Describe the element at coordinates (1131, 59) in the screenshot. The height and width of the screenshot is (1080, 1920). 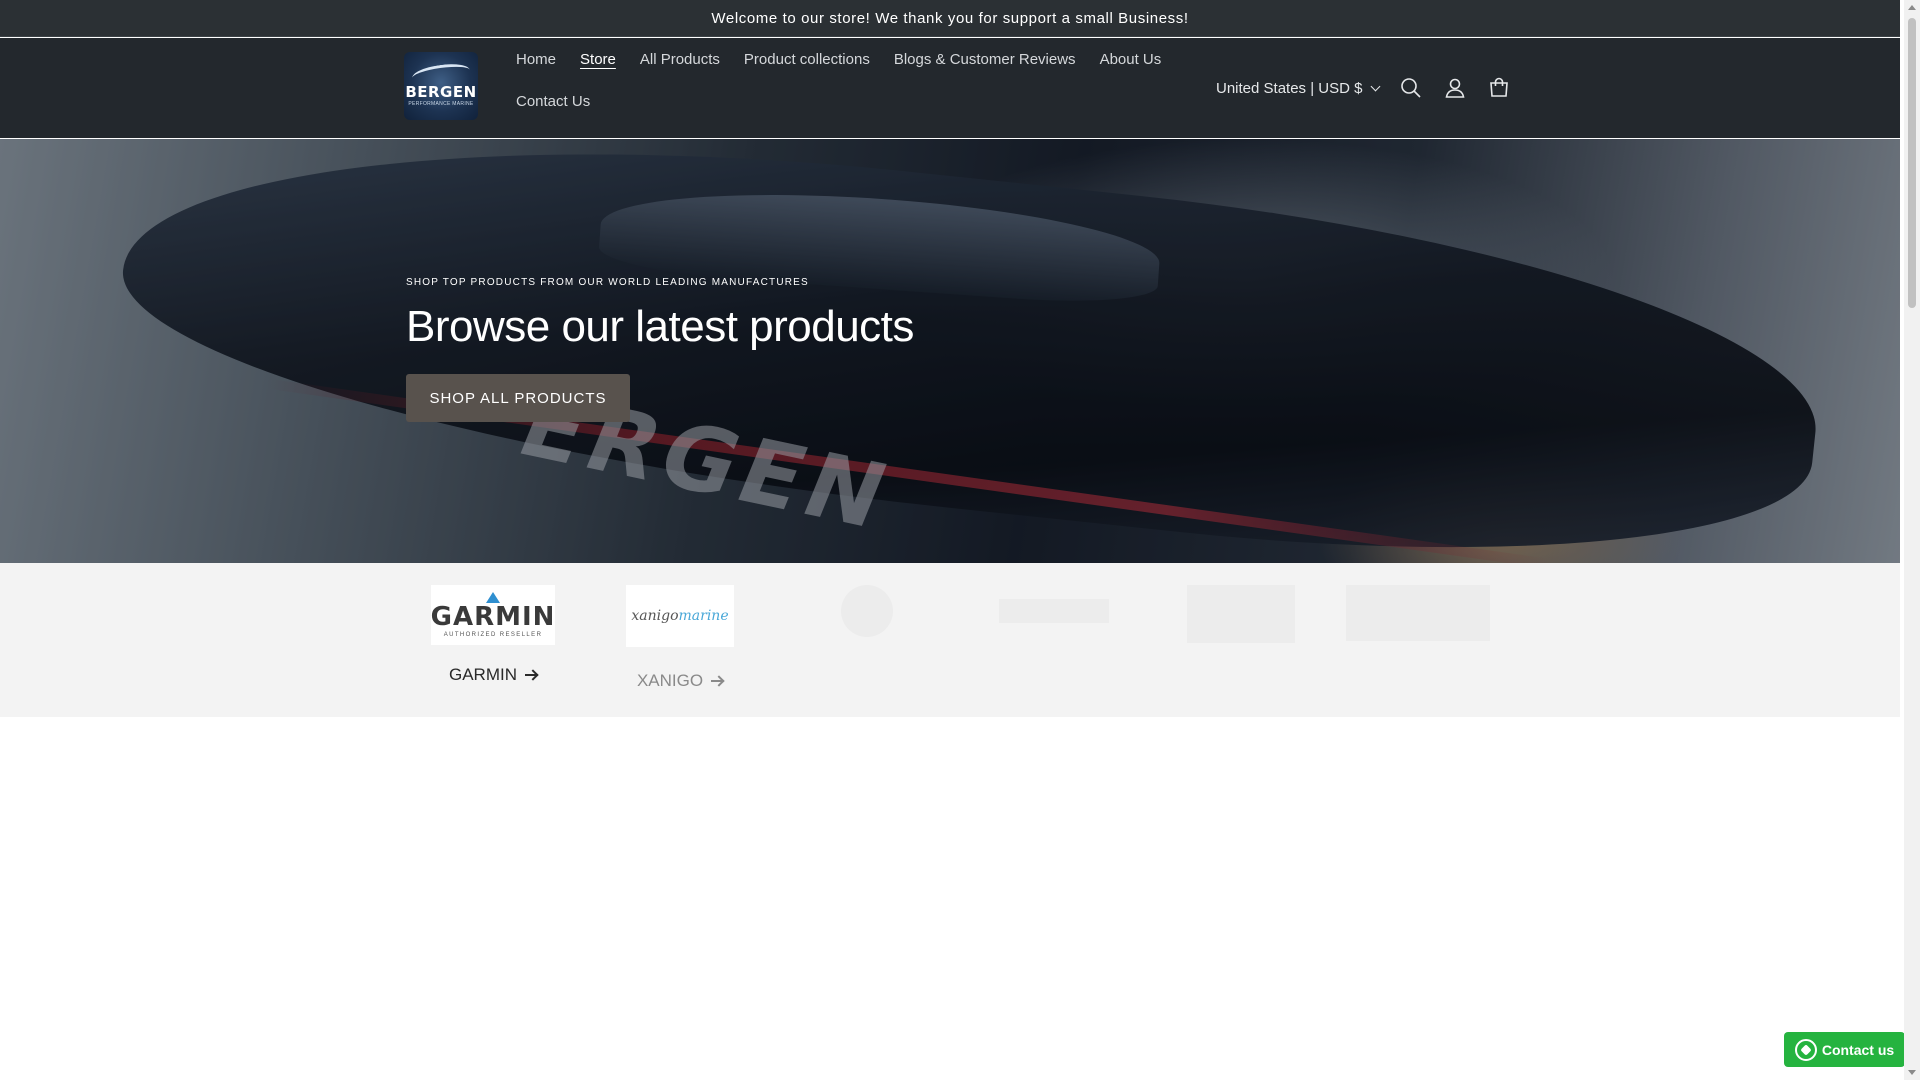
I see `nav-about-us: About Us` at that location.